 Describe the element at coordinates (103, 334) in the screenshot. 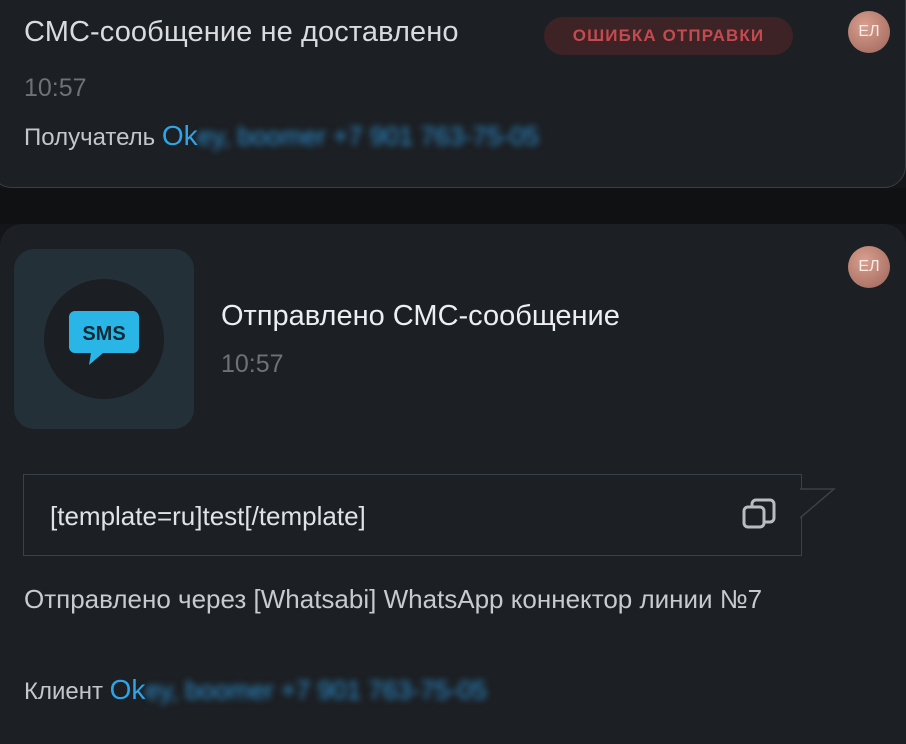

I see `sms-icon-text: SMS` at that location.